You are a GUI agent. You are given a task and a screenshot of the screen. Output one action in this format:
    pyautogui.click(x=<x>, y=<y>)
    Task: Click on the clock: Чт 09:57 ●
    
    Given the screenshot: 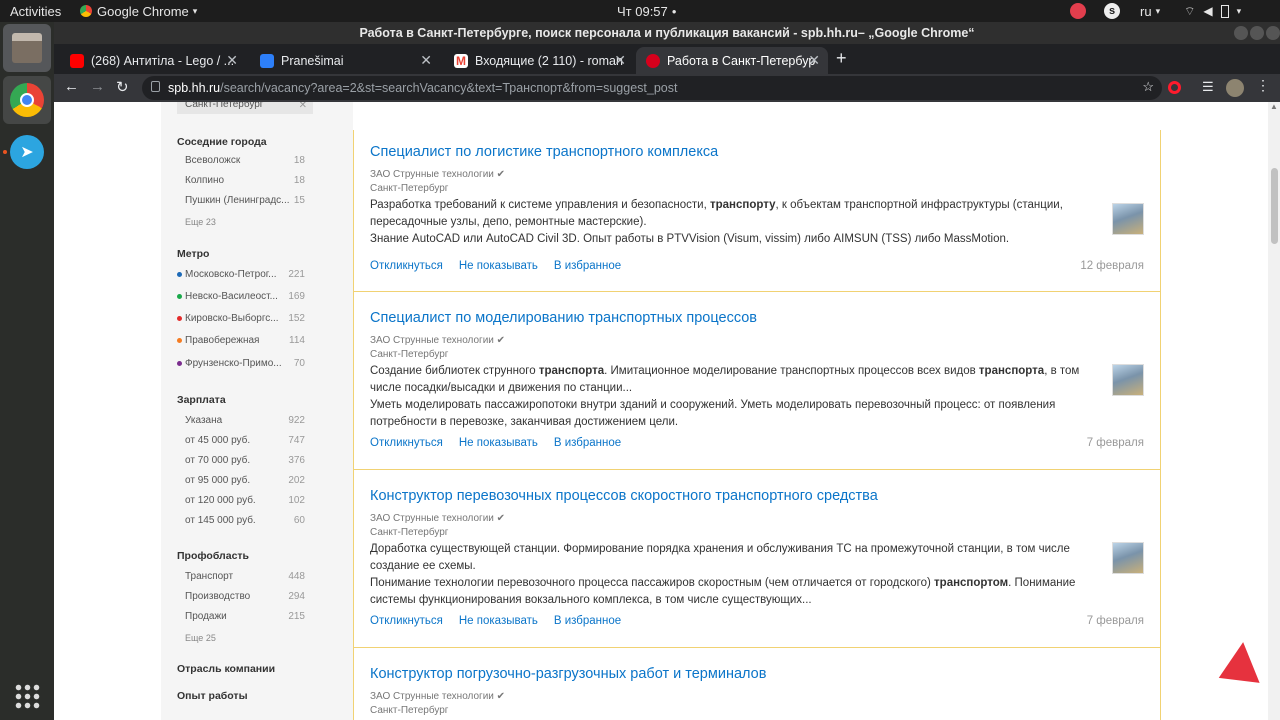 What is the action you would take?
    pyautogui.click(x=647, y=11)
    